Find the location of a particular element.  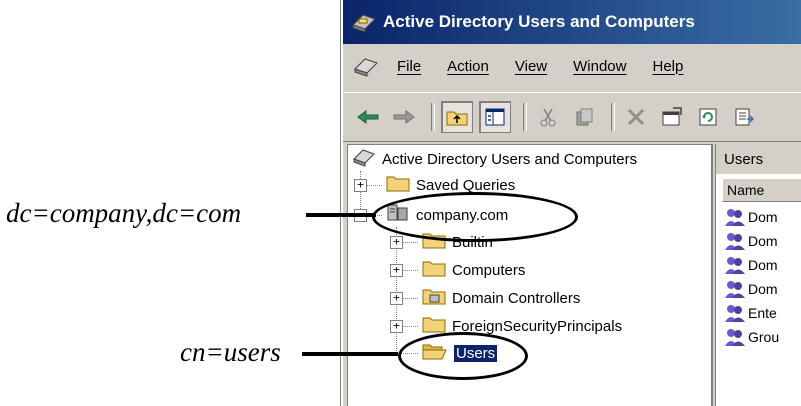

details-pane: Users Name Dom Dom Dom Dom Ente Grou is located at coordinates (758, 275).